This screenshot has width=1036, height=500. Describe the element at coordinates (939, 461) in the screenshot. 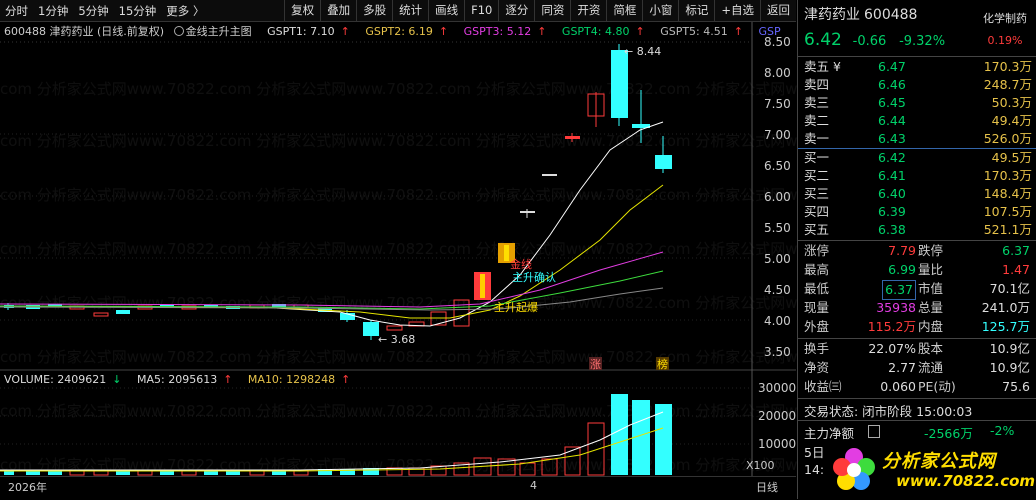

I see `logo-brand-text: 分析家公式网` at that location.